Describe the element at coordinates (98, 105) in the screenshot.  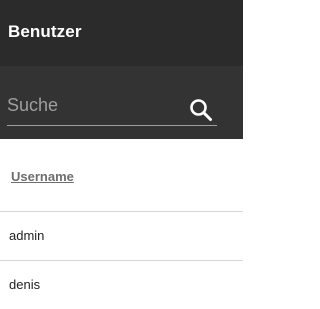
I see `search-input` at that location.